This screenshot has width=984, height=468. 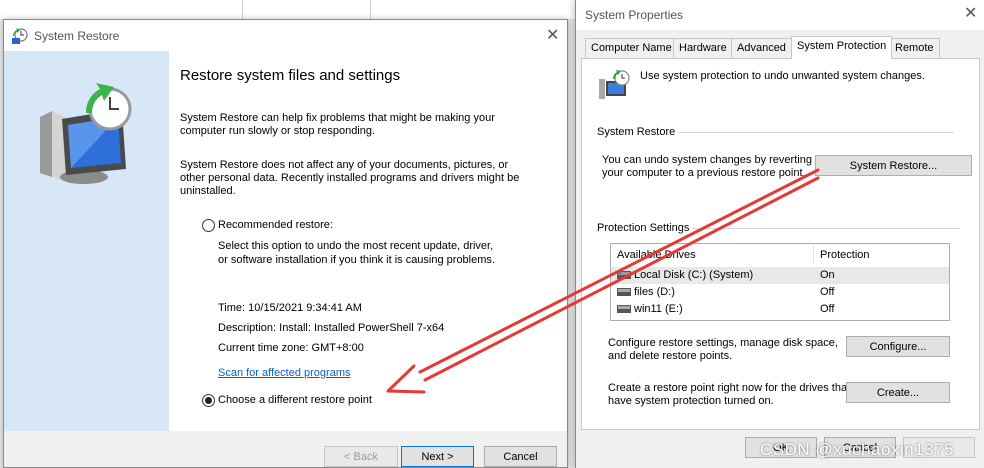 I want to click on column-header-protection: Protection, so click(x=845, y=255).